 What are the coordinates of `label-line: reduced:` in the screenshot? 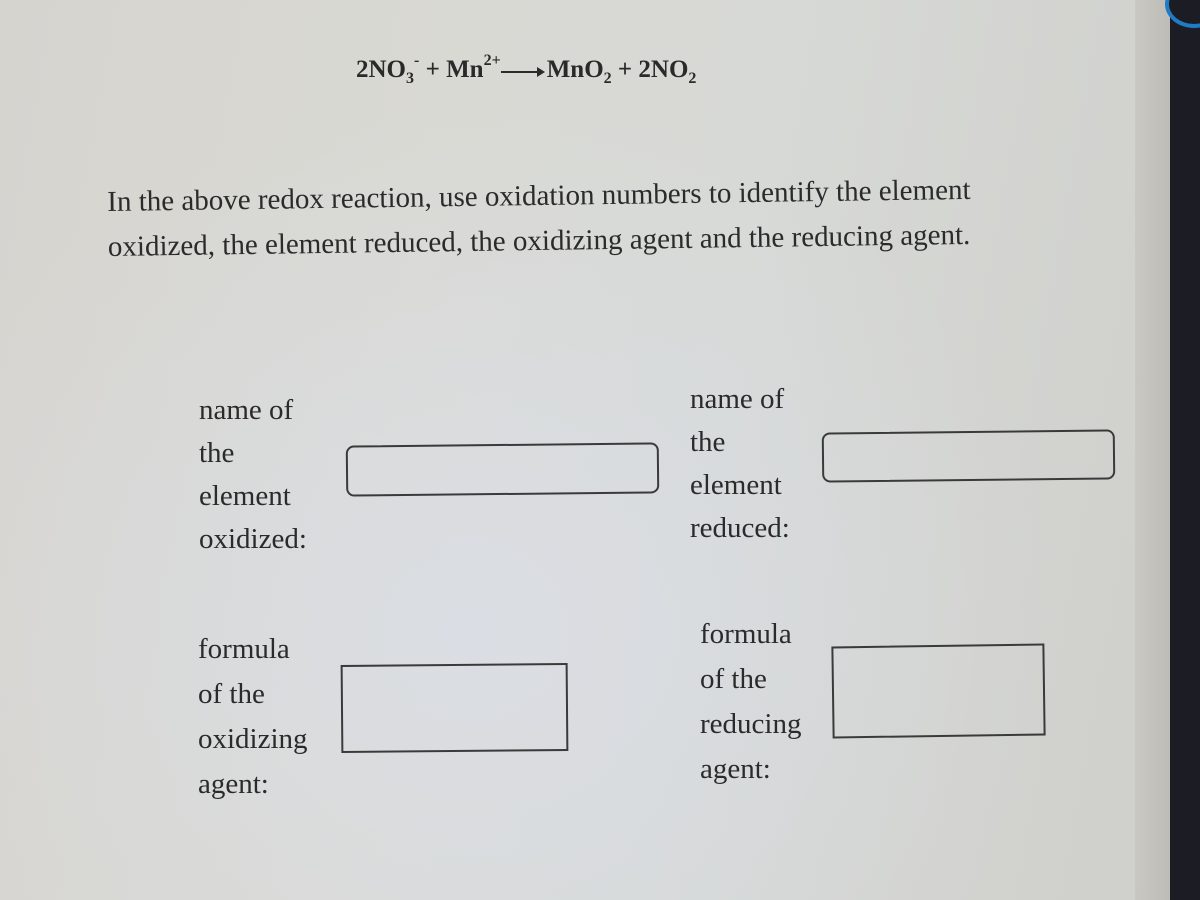 It's located at (740, 528).